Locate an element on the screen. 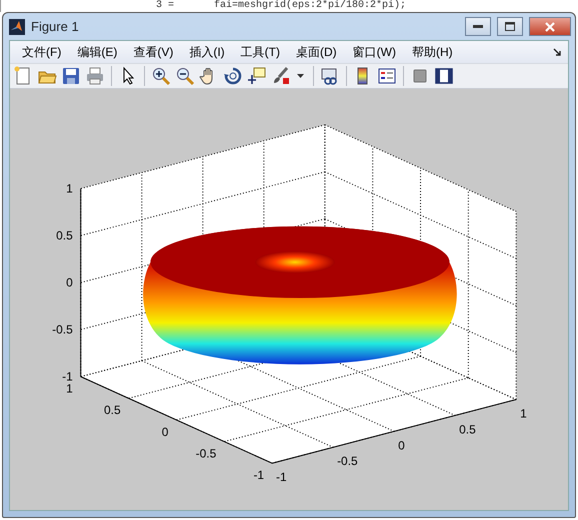 The image size is (578, 520). code-line: fai=meshgrid(eps:2*pi/180:2*pi); is located at coordinates (310, 6).